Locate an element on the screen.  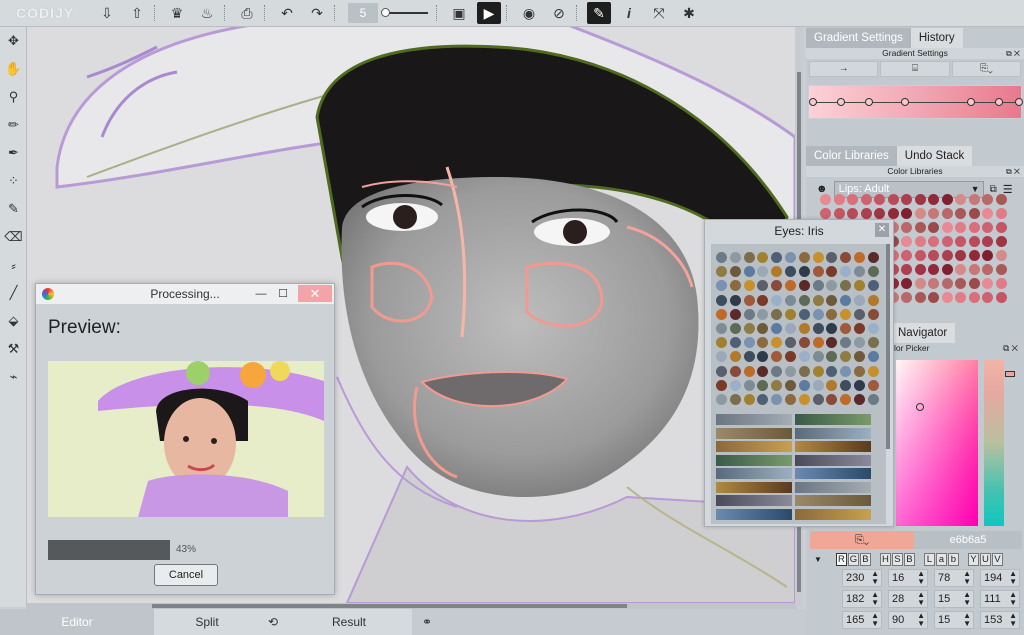
link-icon: ⚭ is located at coordinates (427, 622).